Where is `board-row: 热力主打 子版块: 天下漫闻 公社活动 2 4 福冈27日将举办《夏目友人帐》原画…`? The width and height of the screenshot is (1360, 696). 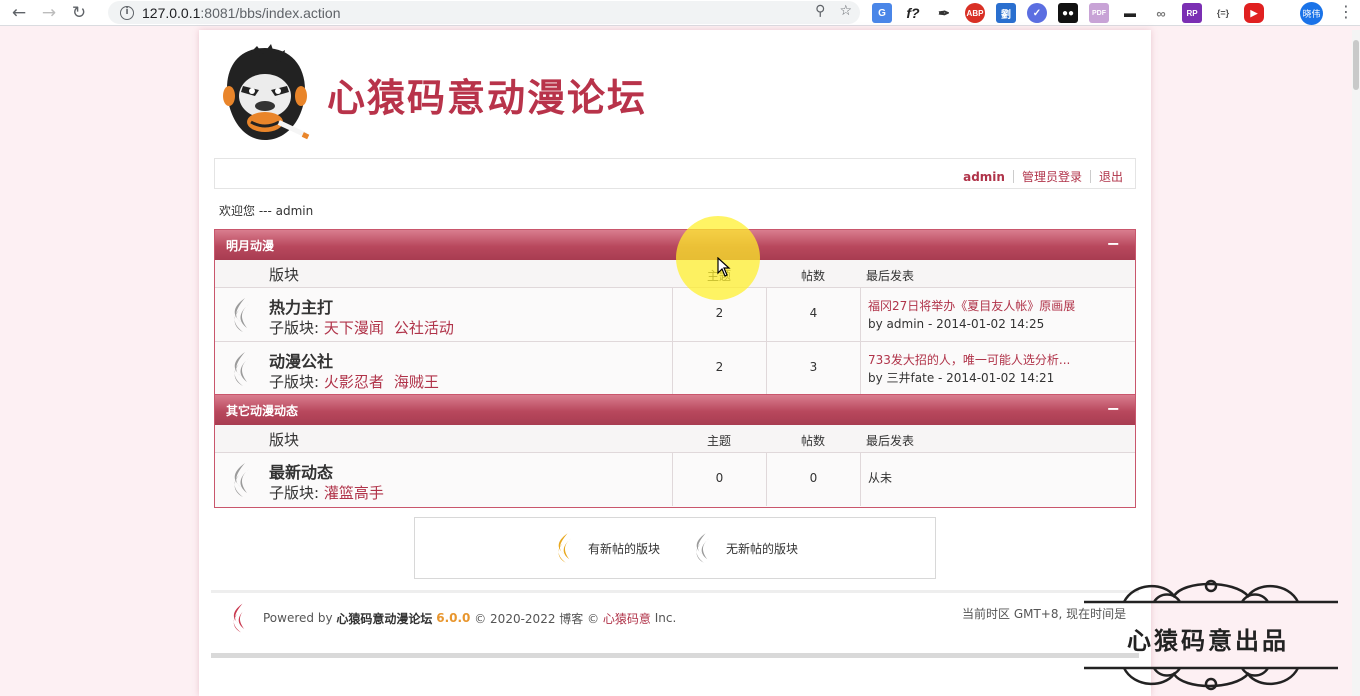
board-row: 热力主打 子版块: 天下漫闻 公社活动 2 4 福冈27日将举办《夏目友人帐》原画… is located at coordinates (675, 315).